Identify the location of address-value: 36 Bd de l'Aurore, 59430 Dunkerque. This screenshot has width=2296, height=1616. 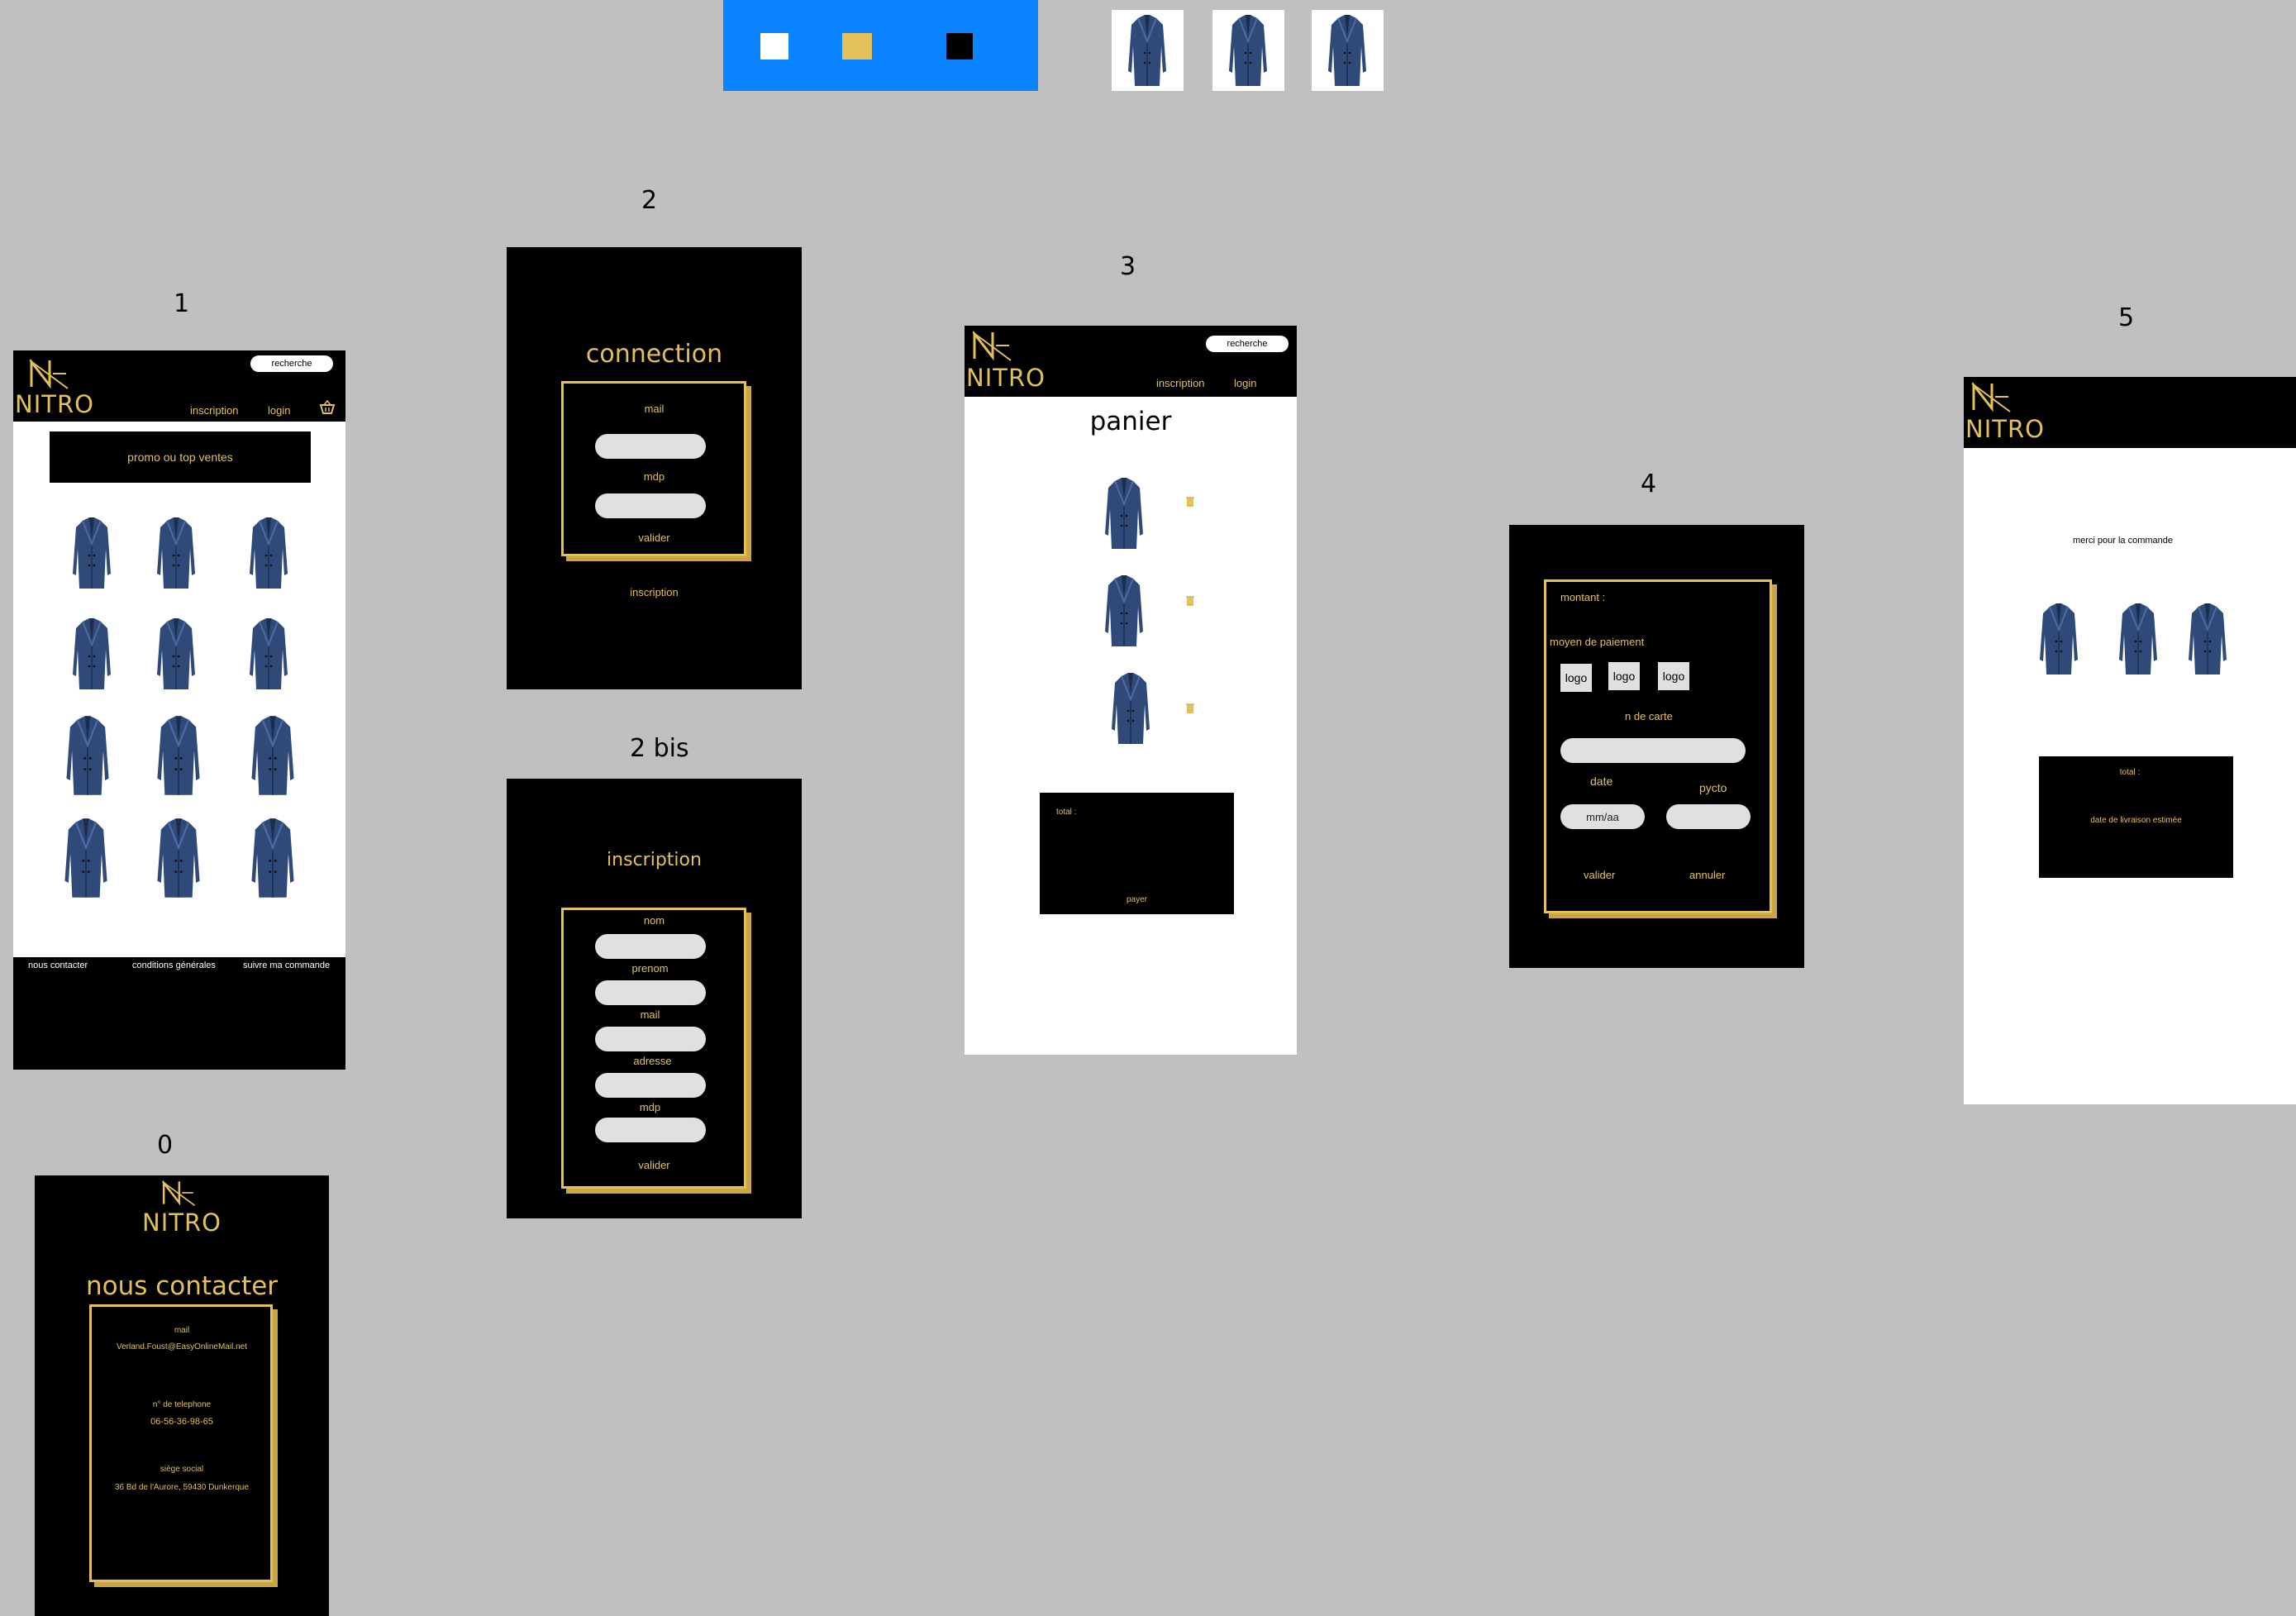
(182, 1487).